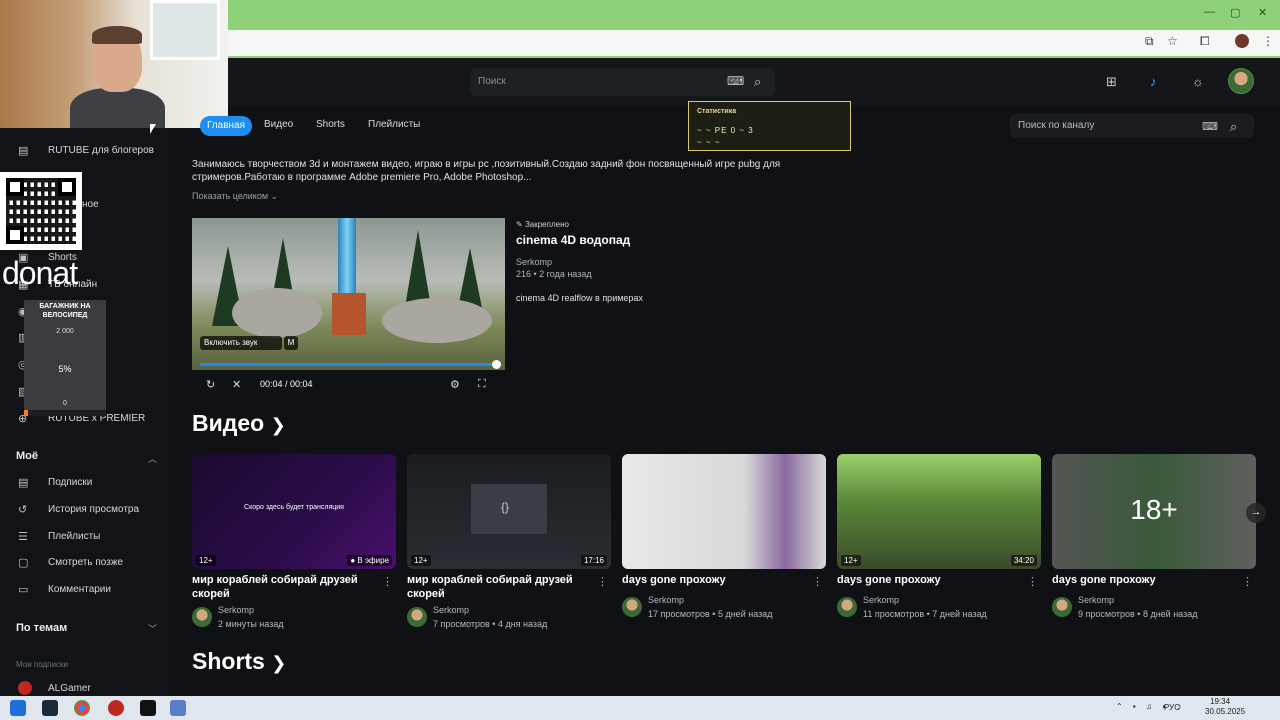 The height and width of the screenshot is (720, 1280). Describe the element at coordinates (709, 142) in the screenshot. I see `stats-line-2: ~ ~ ~` at that location.